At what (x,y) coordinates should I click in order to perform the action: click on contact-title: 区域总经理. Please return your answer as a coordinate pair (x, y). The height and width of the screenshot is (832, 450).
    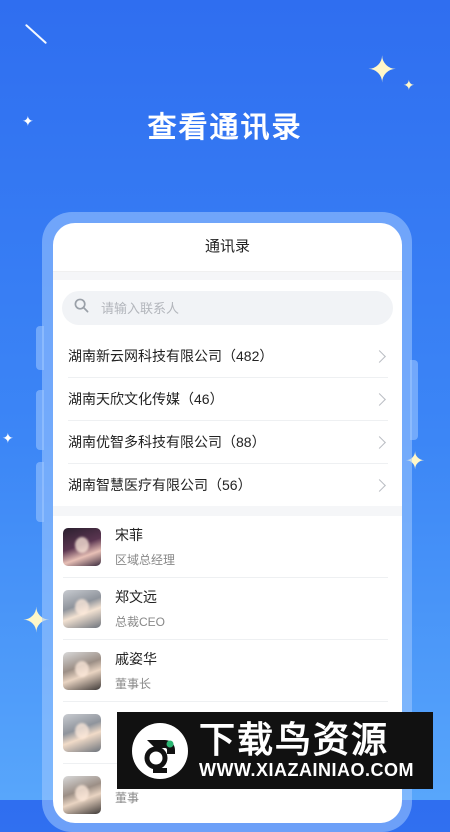
    Looking at the image, I should click on (145, 560).